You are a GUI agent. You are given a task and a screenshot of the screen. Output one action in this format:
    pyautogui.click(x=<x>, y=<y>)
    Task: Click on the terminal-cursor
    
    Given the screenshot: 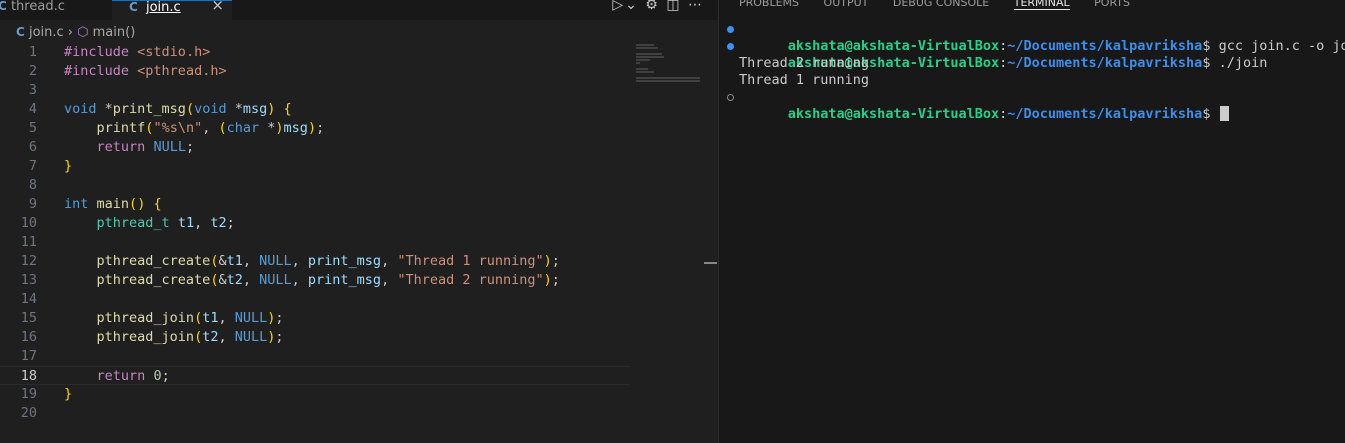 What is the action you would take?
    pyautogui.click(x=1224, y=113)
    